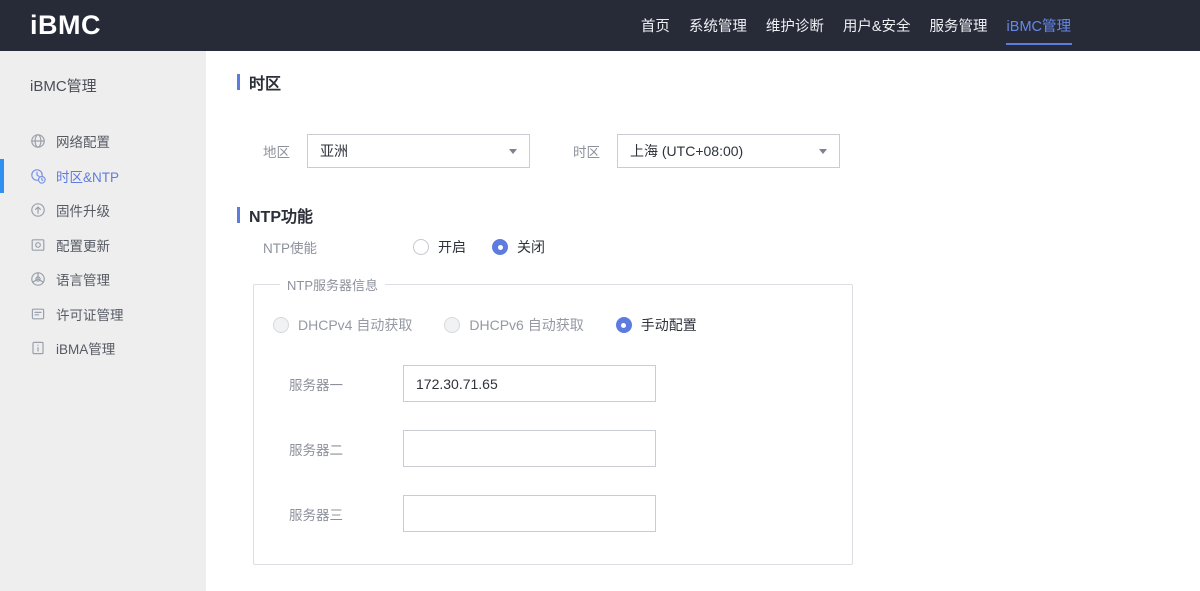  I want to click on sidebar-item-ibma-management: iBMA管理, so click(103, 348).